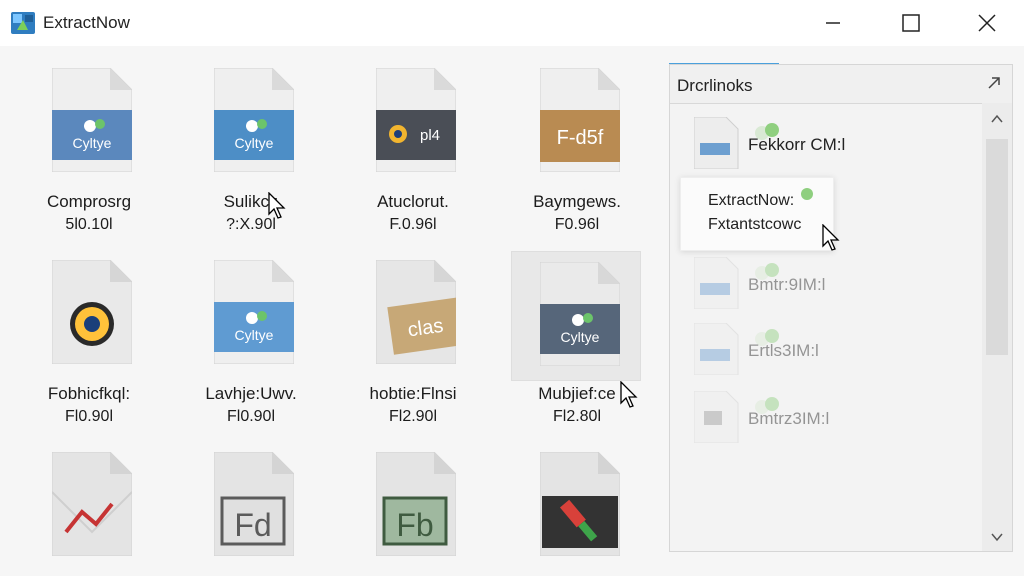 The image size is (1024, 576). What do you see at coordinates (580, 504) in the screenshot?
I see `tool-icon` at bounding box center [580, 504].